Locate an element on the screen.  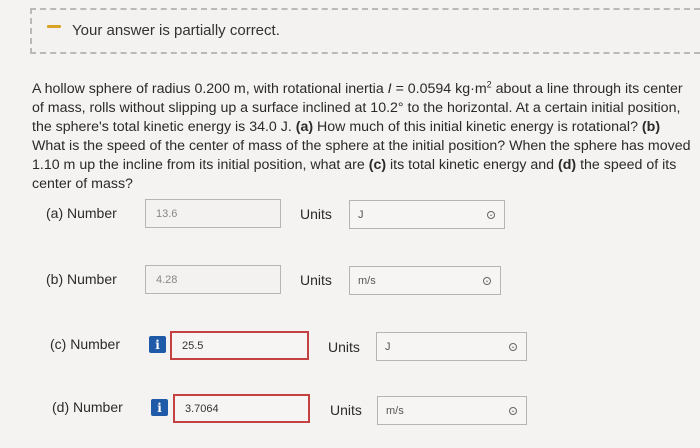
answer-a-units-select: J ⌄ is located at coordinates (427, 214).